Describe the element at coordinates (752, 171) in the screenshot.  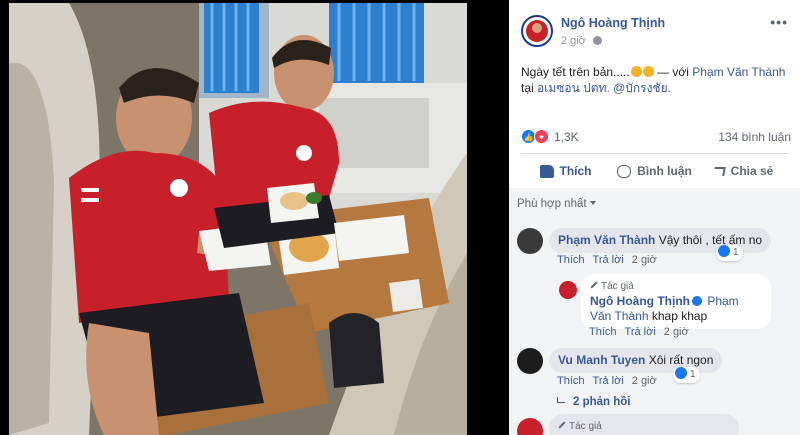
I see `share-button-label: Chia sẻ` at that location.